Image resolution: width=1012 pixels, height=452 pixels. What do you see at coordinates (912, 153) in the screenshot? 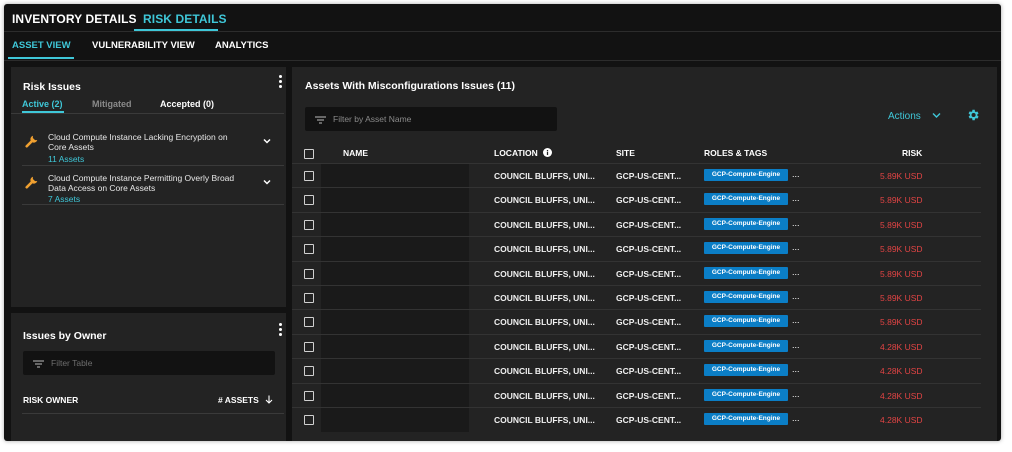
I see `risk-column-header: RISK` at bounding box center [912, 153].